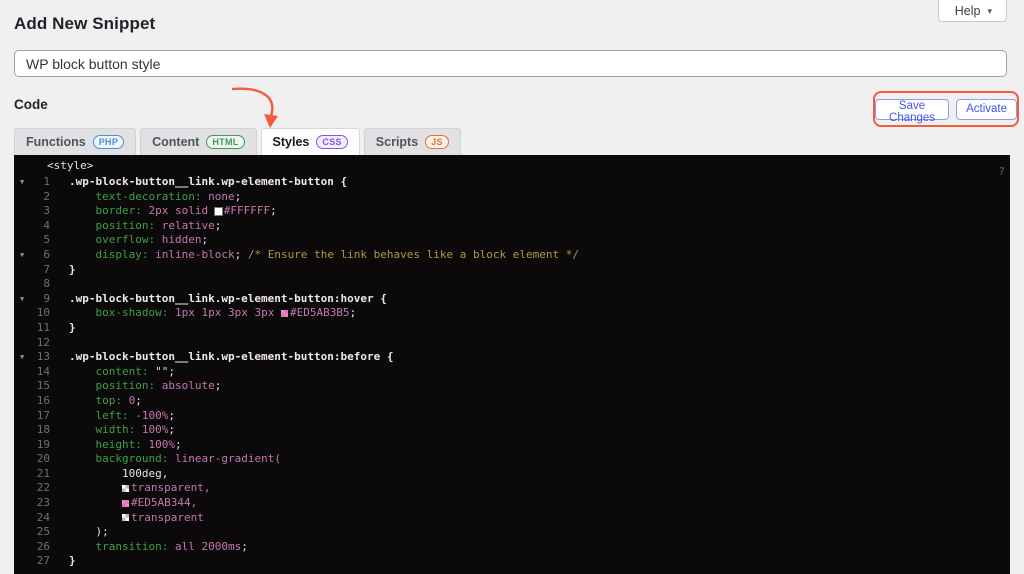  What do you see at coordinates (512, 416) in the screenshot?
I see `code-line: 17 left: -100%;` at bounding box center [512, 416].